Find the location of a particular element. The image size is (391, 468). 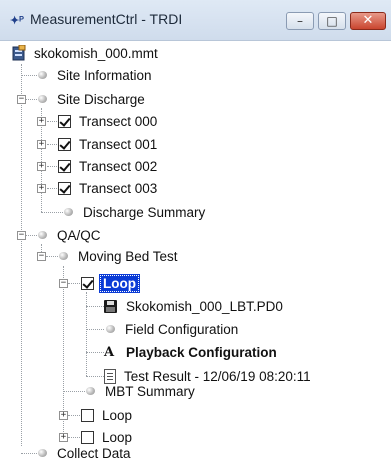

collapse-qaqc-toggle: − is located at coordinates (21, 235).